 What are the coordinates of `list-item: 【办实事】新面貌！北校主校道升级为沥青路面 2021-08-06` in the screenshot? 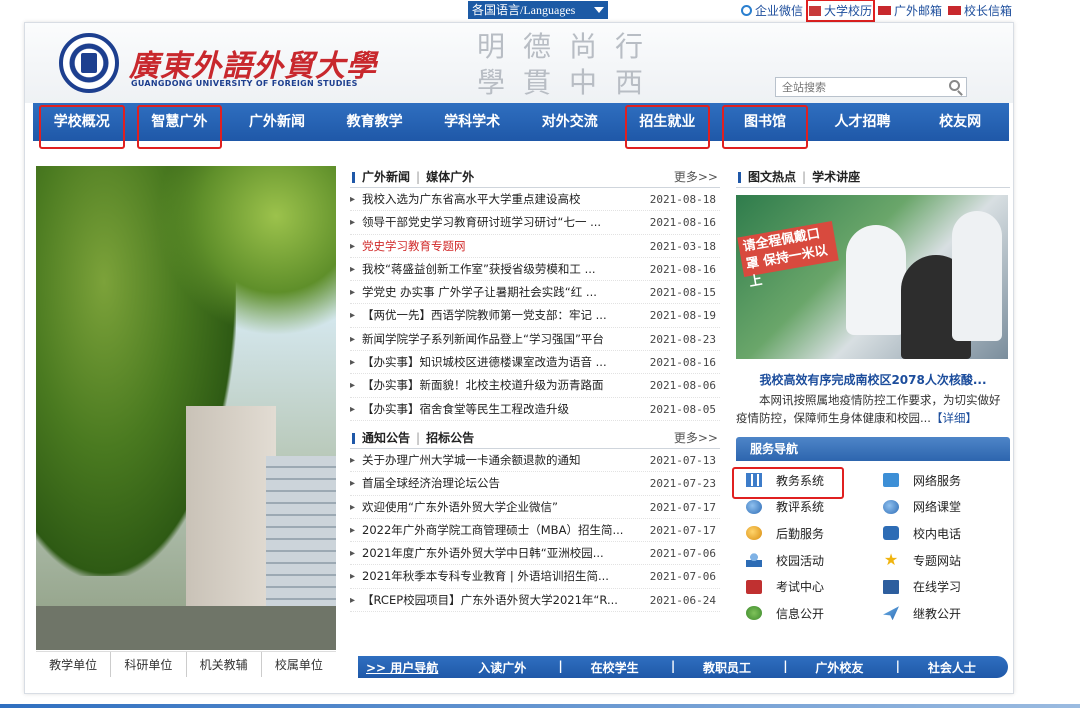 It's located at (535, 386).